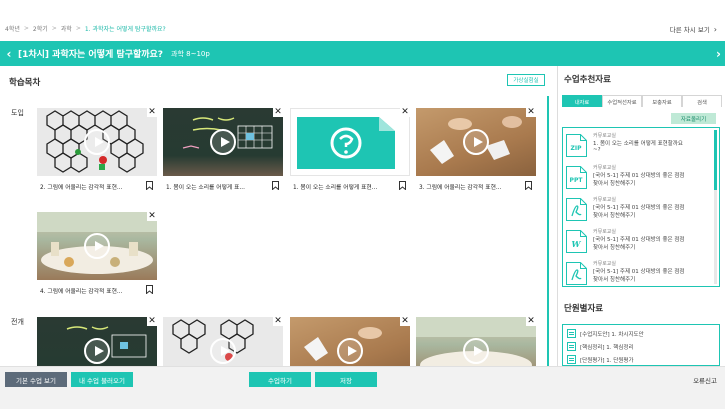 The height and width of the screenshot is (409, 725). Describe the element at coordinates (125, 28) in the screenshot. I see `breadcrumb-unit: 1. 과학자는 어떻게 탐구할까요?` at that location.